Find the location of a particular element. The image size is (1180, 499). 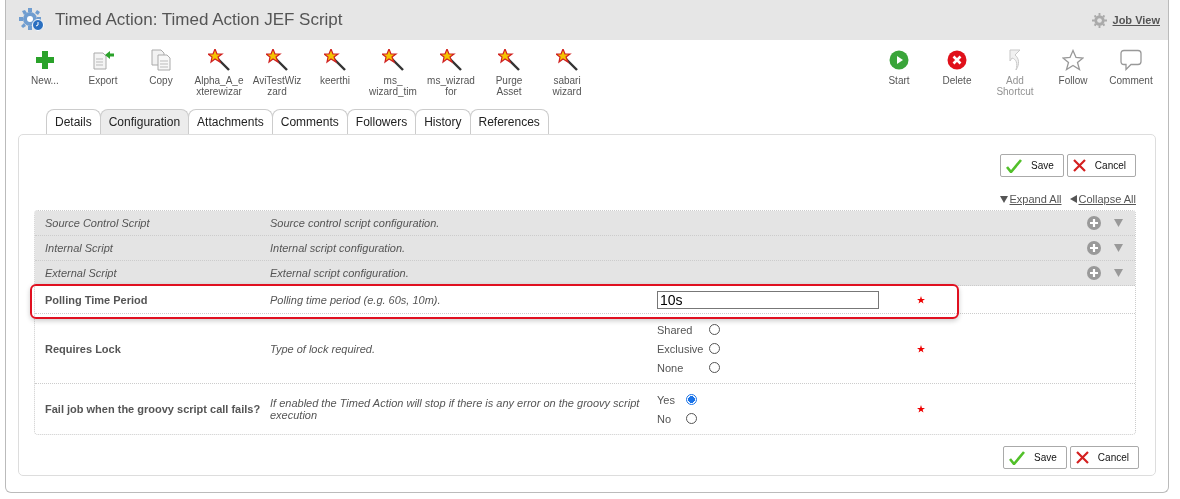

toolbar-button: AviTestWiz zard is located at coordinates (277, 79).